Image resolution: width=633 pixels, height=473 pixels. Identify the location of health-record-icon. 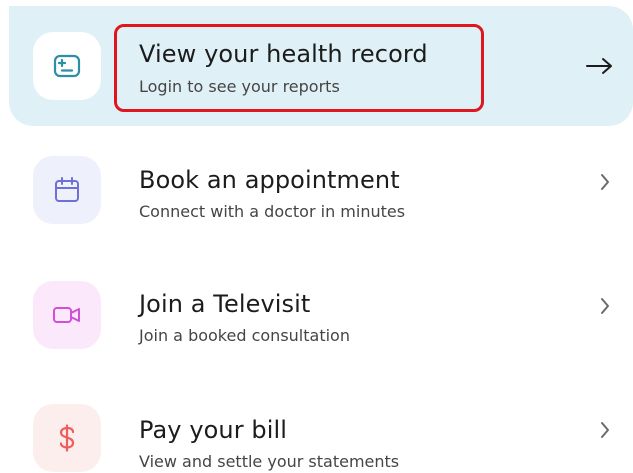
(67, 66).